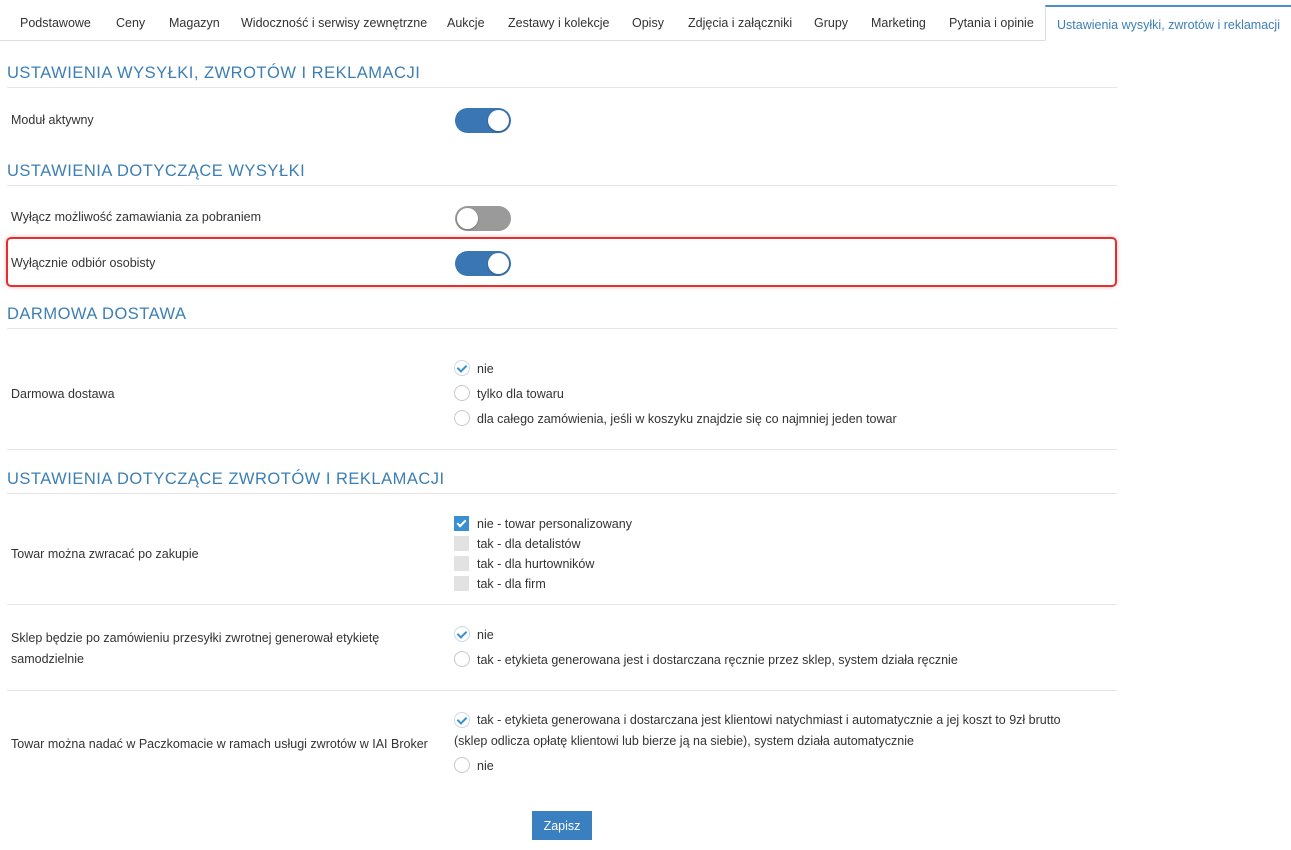  I want to click on tab-marketing: Marketing, so click(898, 23).